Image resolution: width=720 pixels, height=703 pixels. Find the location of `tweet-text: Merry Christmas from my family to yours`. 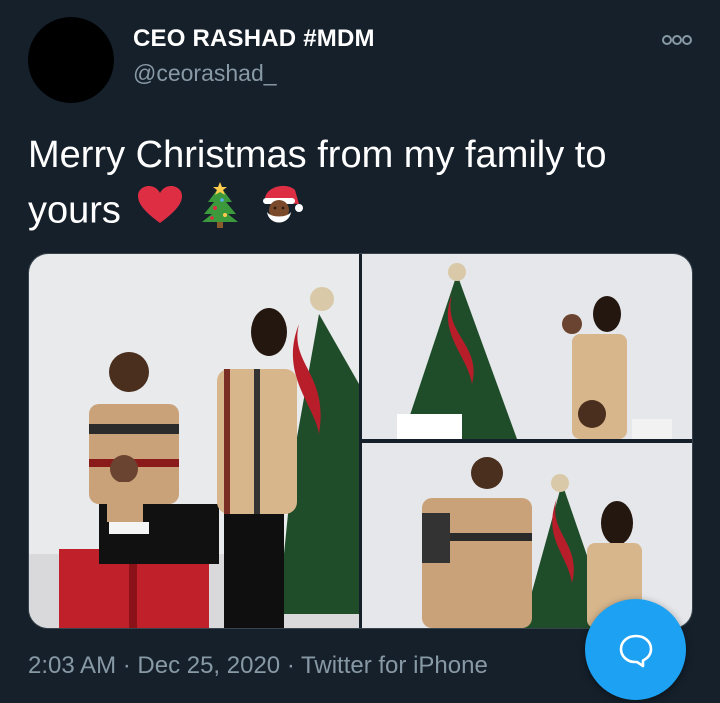

tweet-text: Merry Christmas from my family to yours is located at coordinates (317, 183).